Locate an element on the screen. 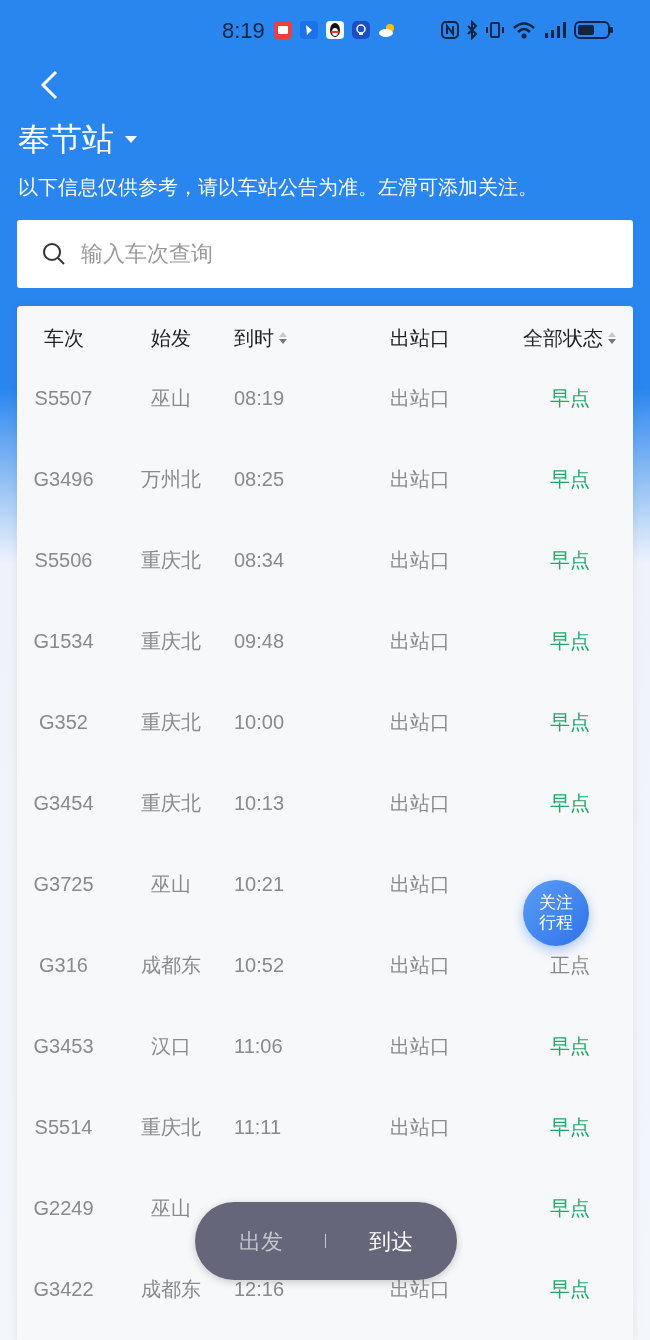 Image resolution: width=650 pixels, height=1340 pixels. signal-icon is located at coordinates (555, 30).